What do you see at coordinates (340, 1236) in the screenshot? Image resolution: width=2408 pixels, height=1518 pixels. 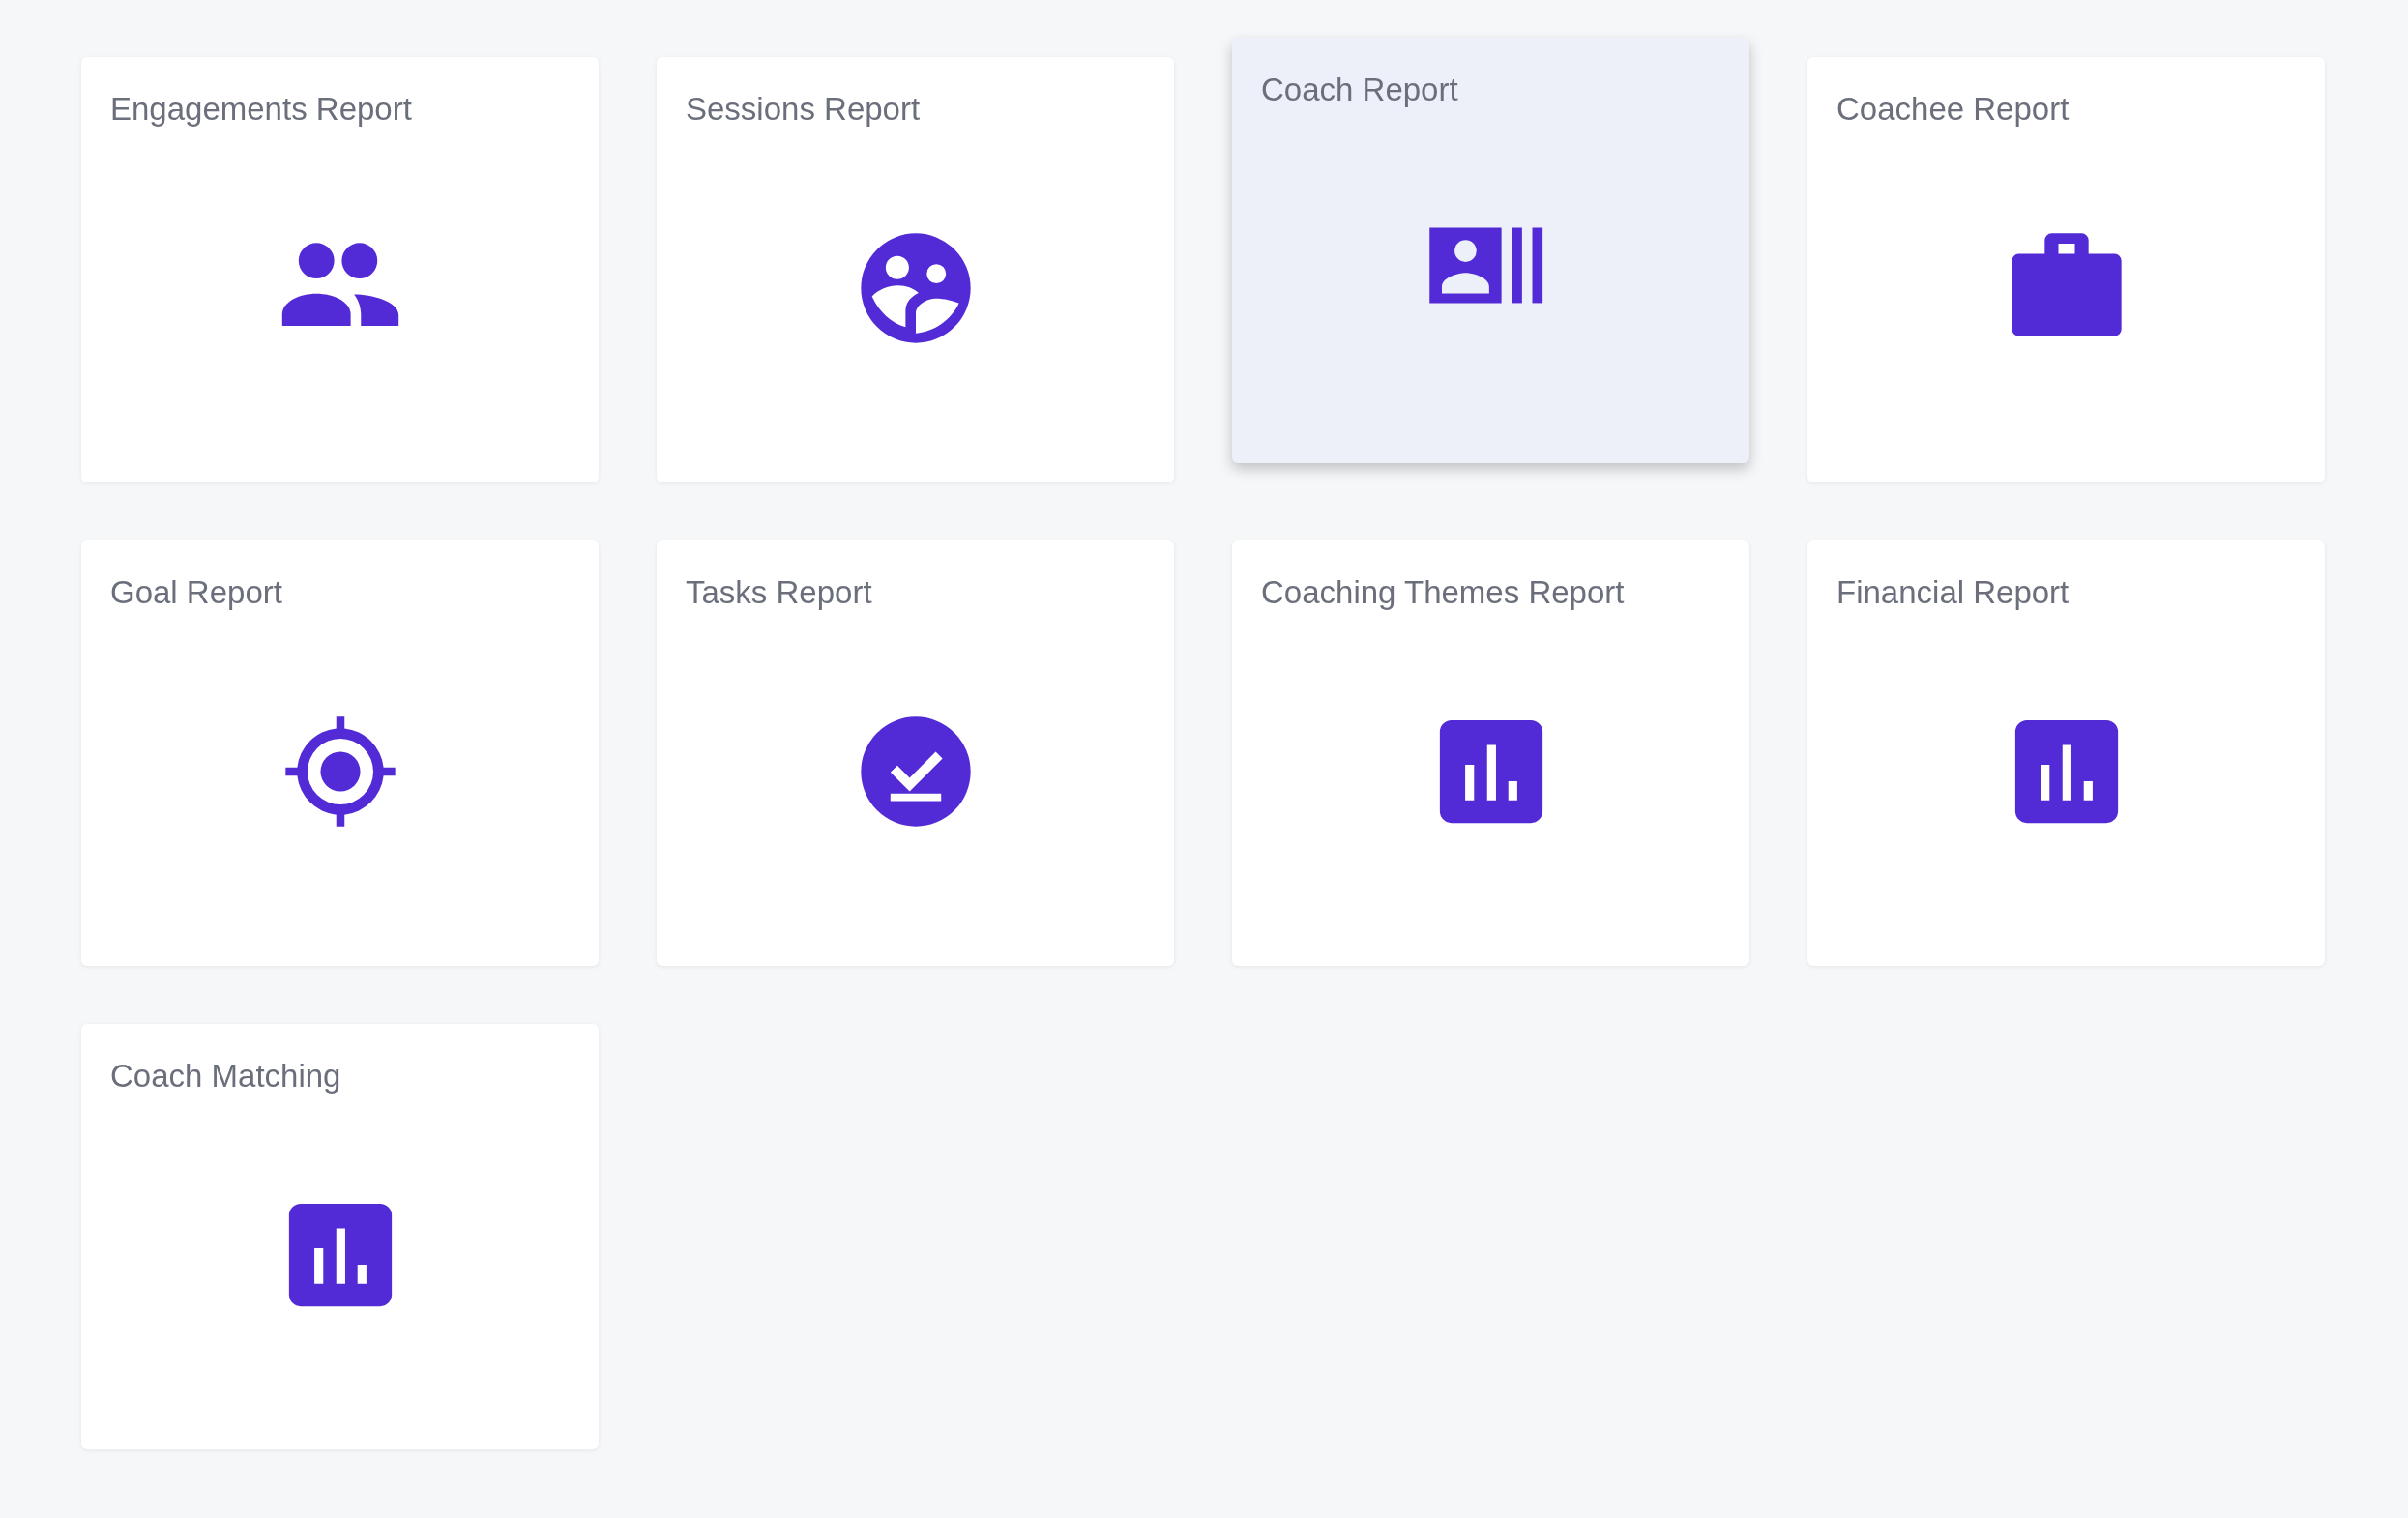 I see `report-card: Coach Matching` at bounding box center [340, 1236].